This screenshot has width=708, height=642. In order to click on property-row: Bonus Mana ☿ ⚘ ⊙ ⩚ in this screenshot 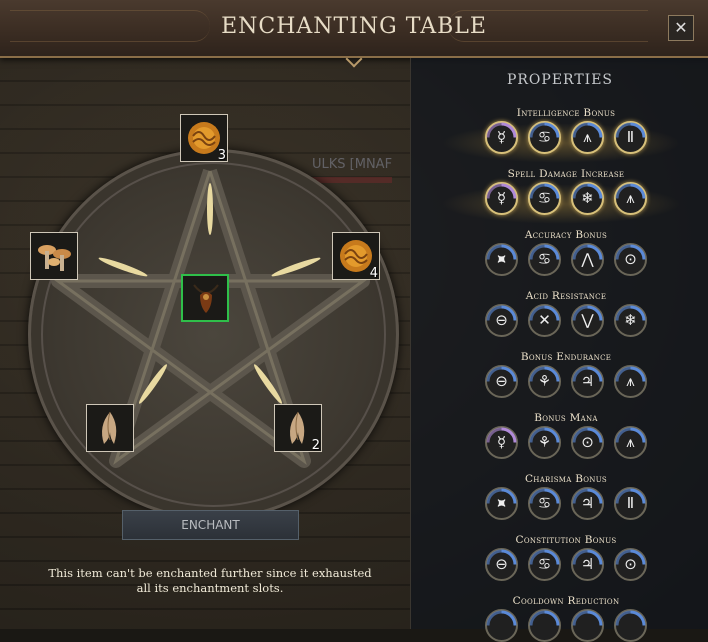, I will do `click(566, 435)`.